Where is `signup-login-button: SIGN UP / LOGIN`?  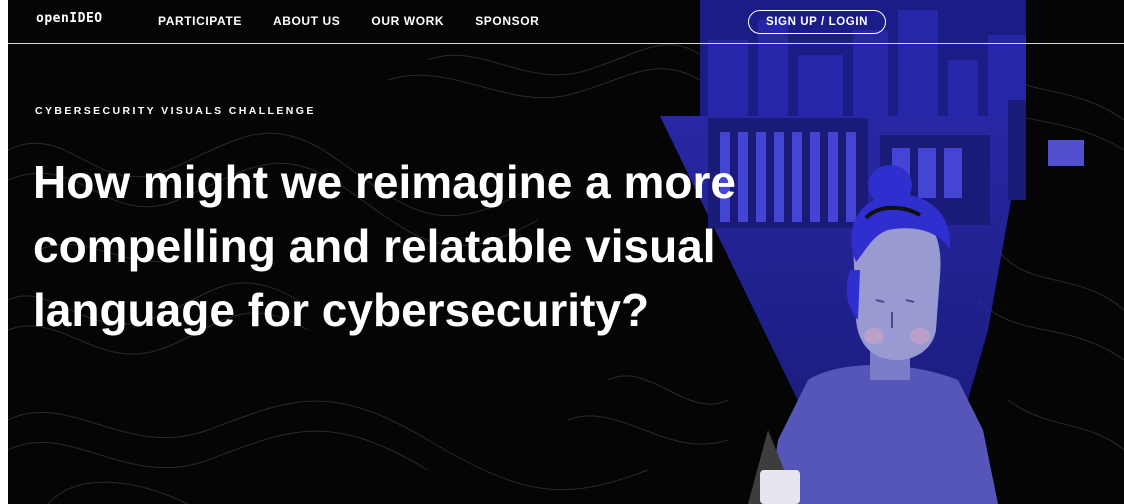 signup-login-button: SIGN UP / LOGIN is located at coordinates (817, 22).